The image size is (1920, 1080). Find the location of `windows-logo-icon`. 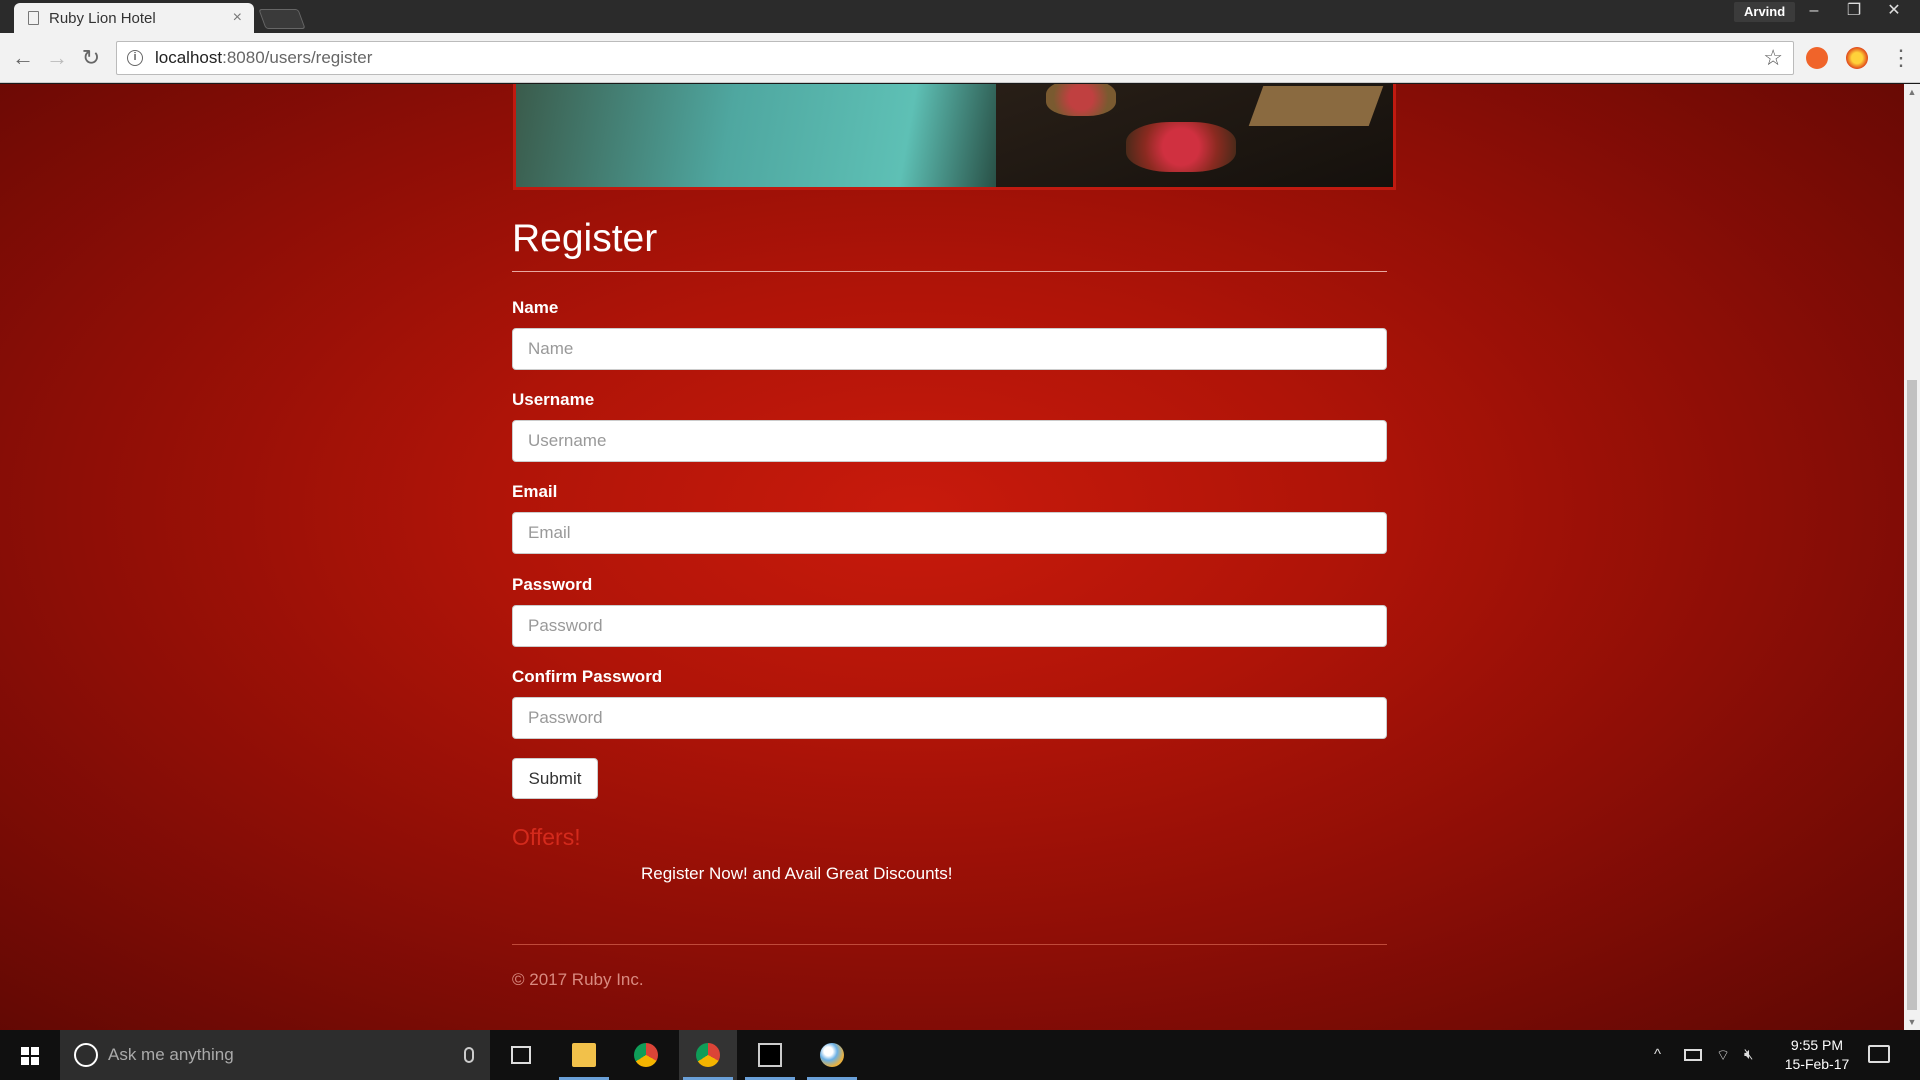

windows-logo-icon is located at coordinates (30, 1056).